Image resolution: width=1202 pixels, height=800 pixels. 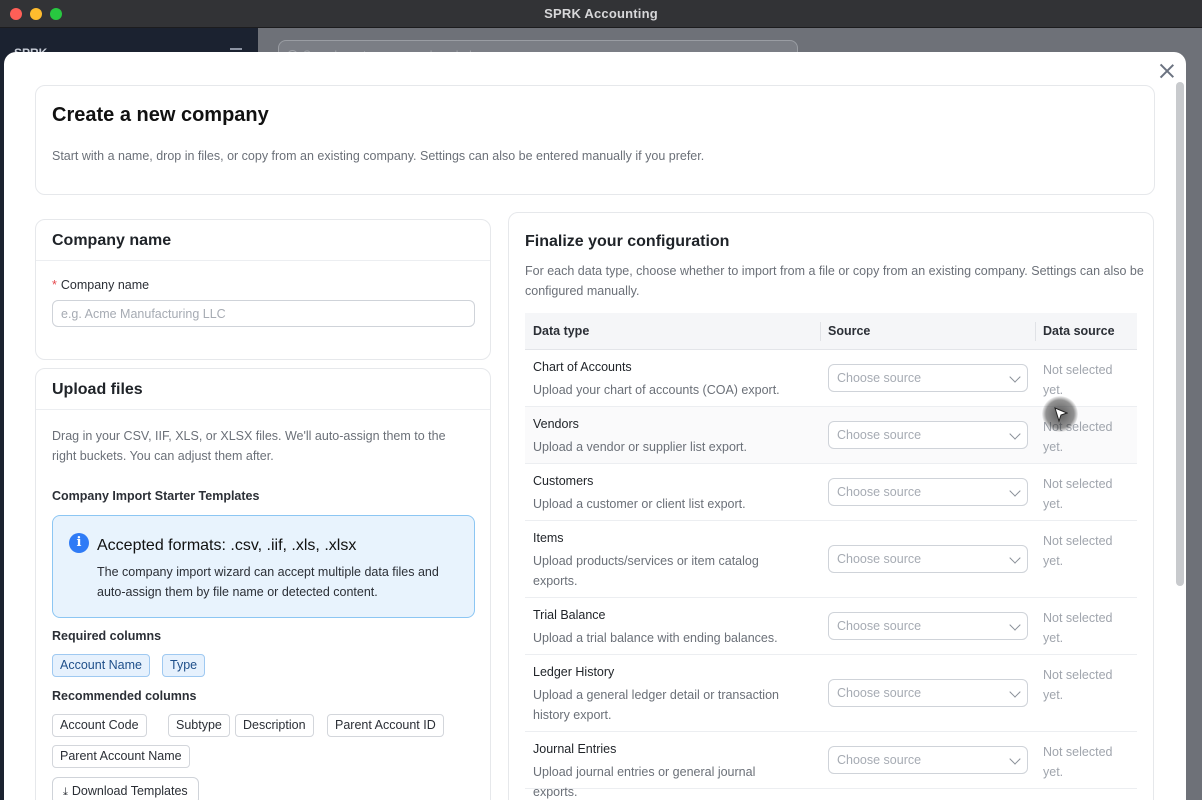 I want to click on column-header-source: Source, so click(x=849, y=331).